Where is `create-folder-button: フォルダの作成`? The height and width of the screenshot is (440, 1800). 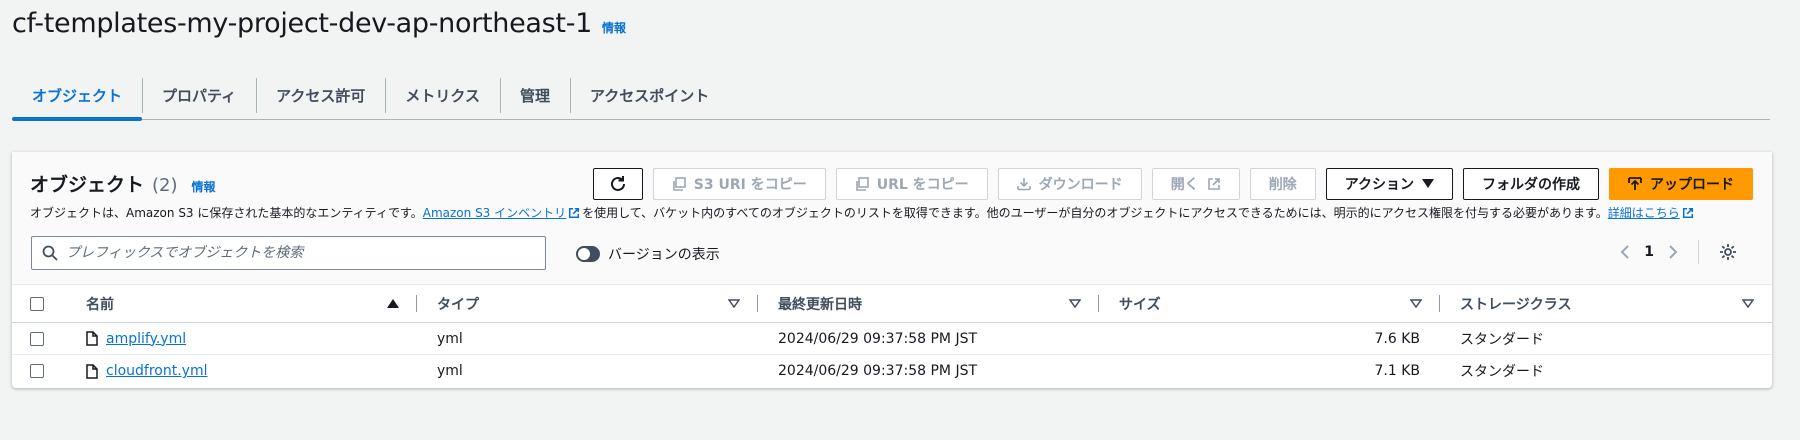
create-folder-button: フォルダの作成 is located at coordinates (1531, 184).